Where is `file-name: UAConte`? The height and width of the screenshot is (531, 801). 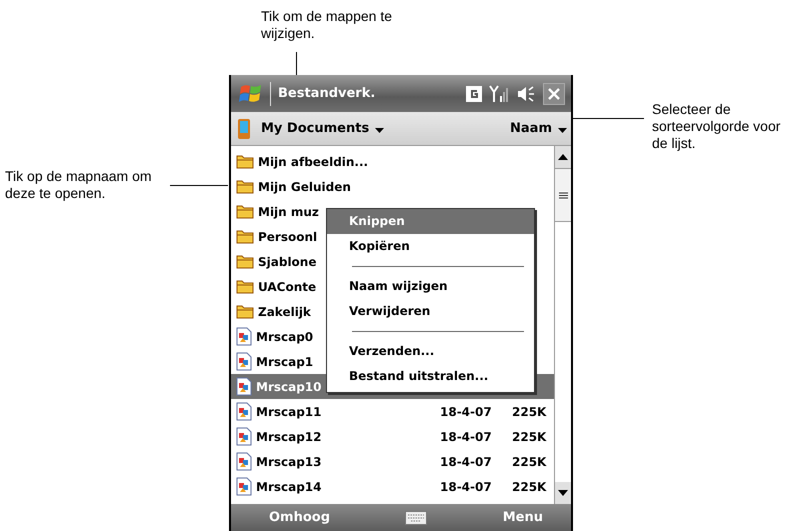
file-name: UAConte is located at coordinates (287, 287).